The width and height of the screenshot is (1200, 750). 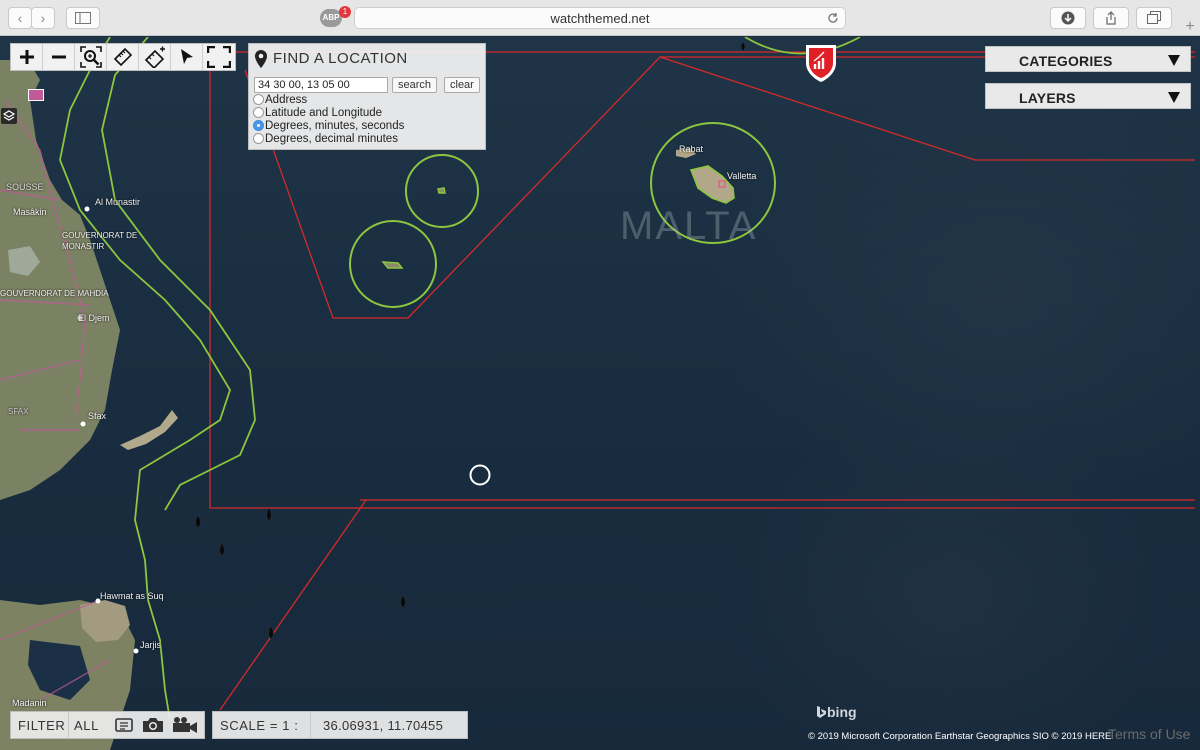 I want to click on cursor-coordinates: 36.06931, 11.70455, so click(x=383, y=725).